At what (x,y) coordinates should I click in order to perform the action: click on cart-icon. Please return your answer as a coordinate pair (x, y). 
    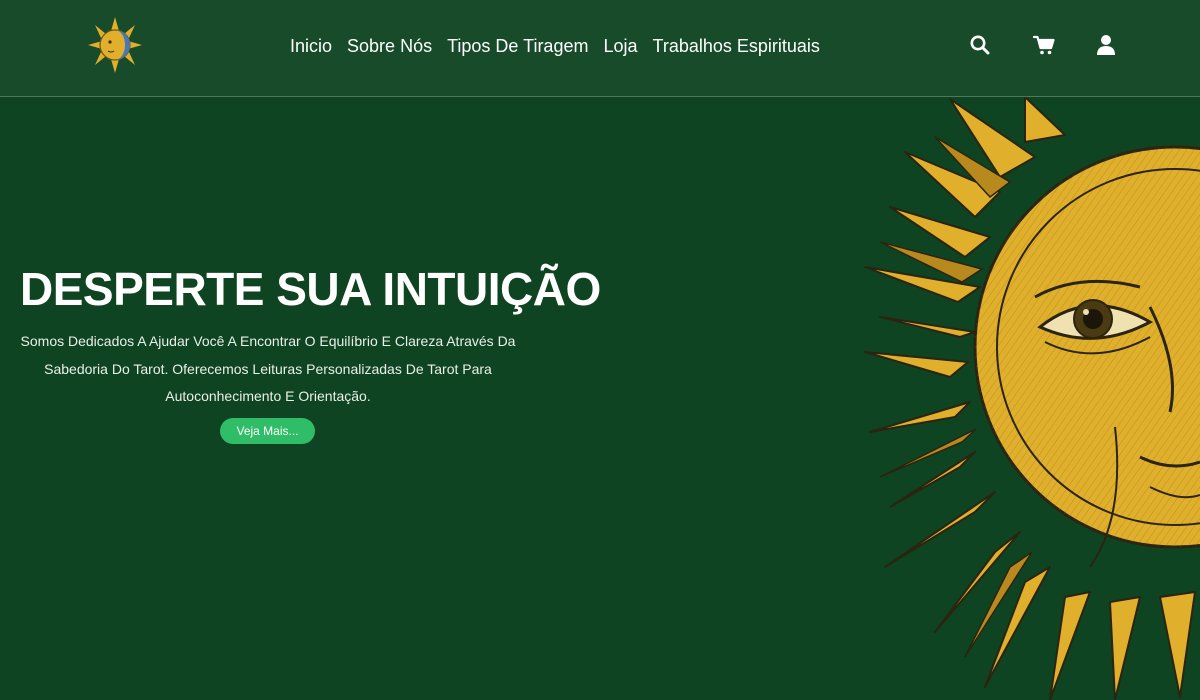
    Looking at the image, I should click on (1044, 46).